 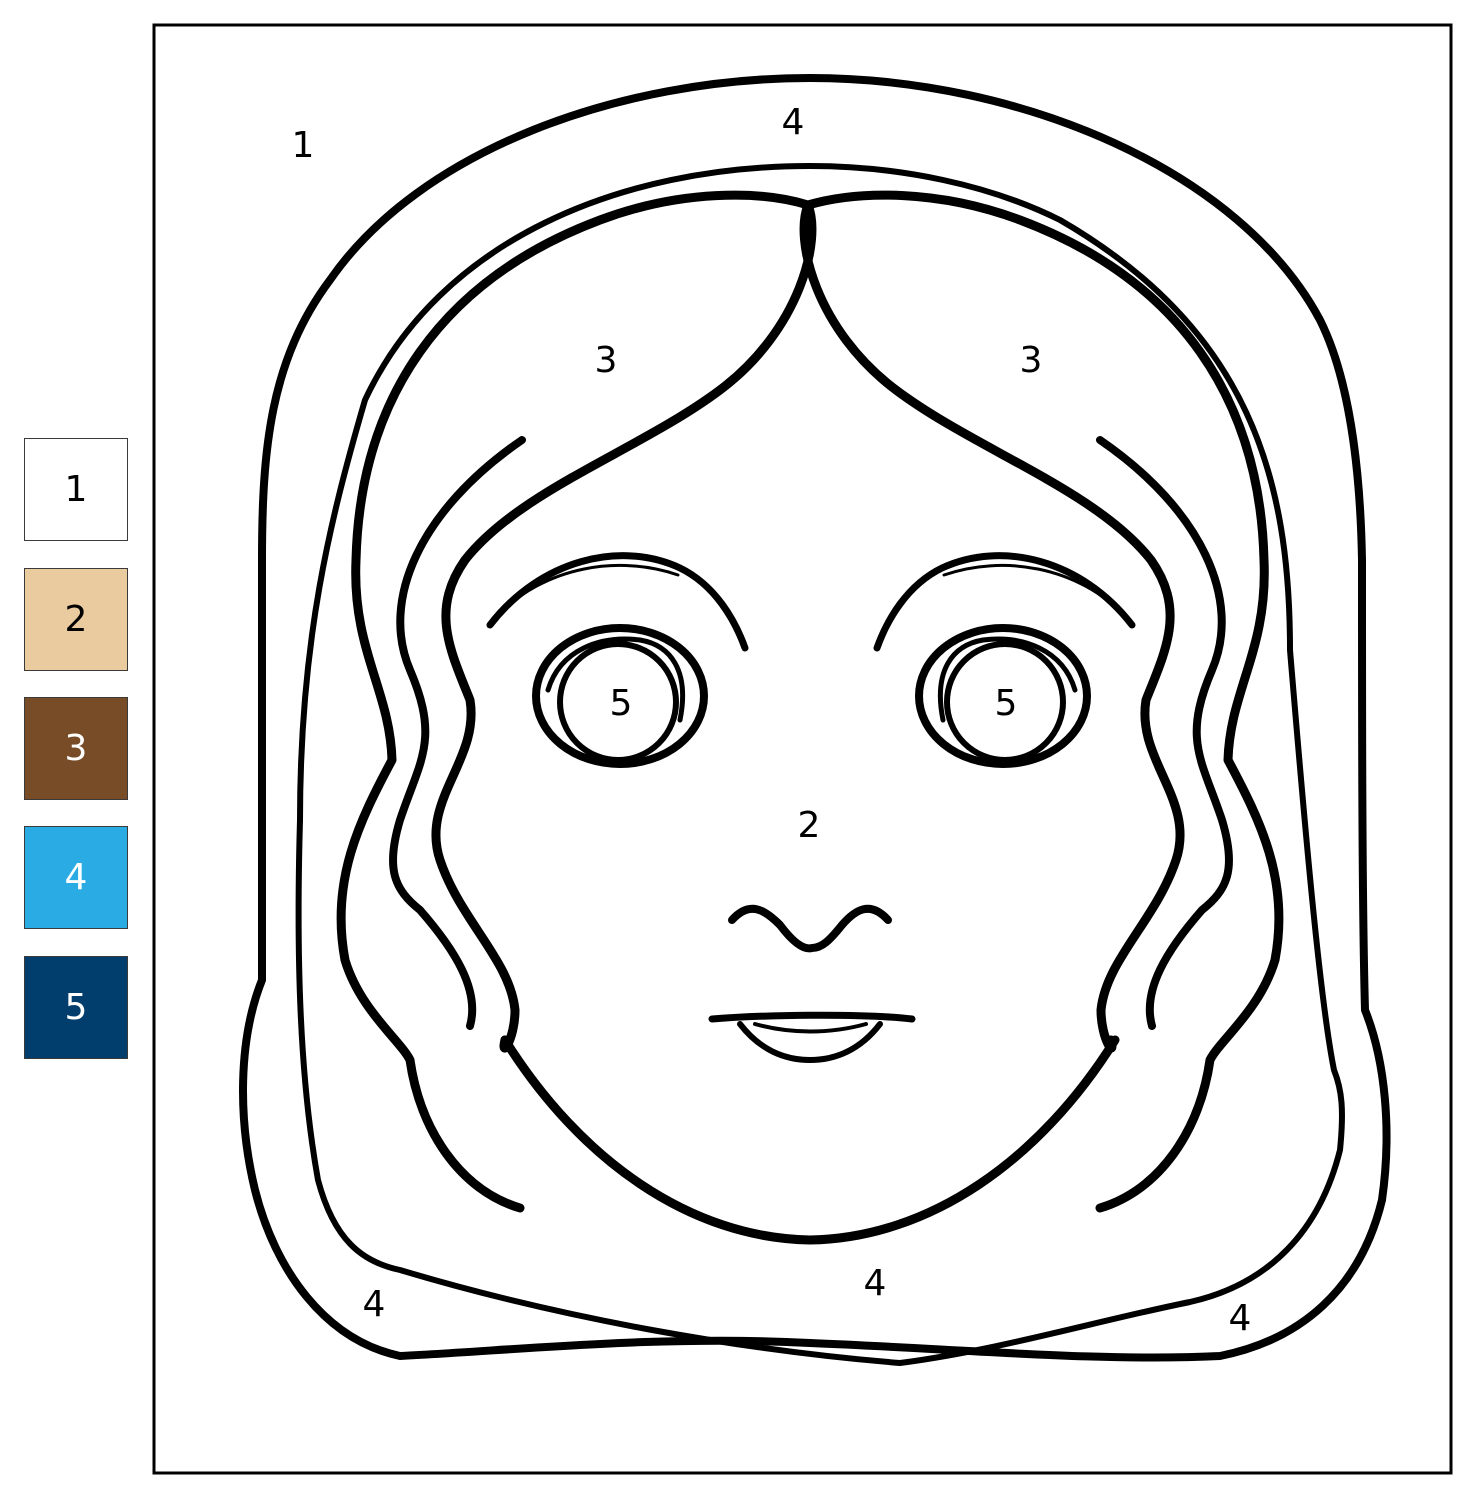 What do you see at coordinates (875, 1283) in the screenshot?
I see `region-label-scarf-bottom-center: 4` at bounding box center [875, 1283].